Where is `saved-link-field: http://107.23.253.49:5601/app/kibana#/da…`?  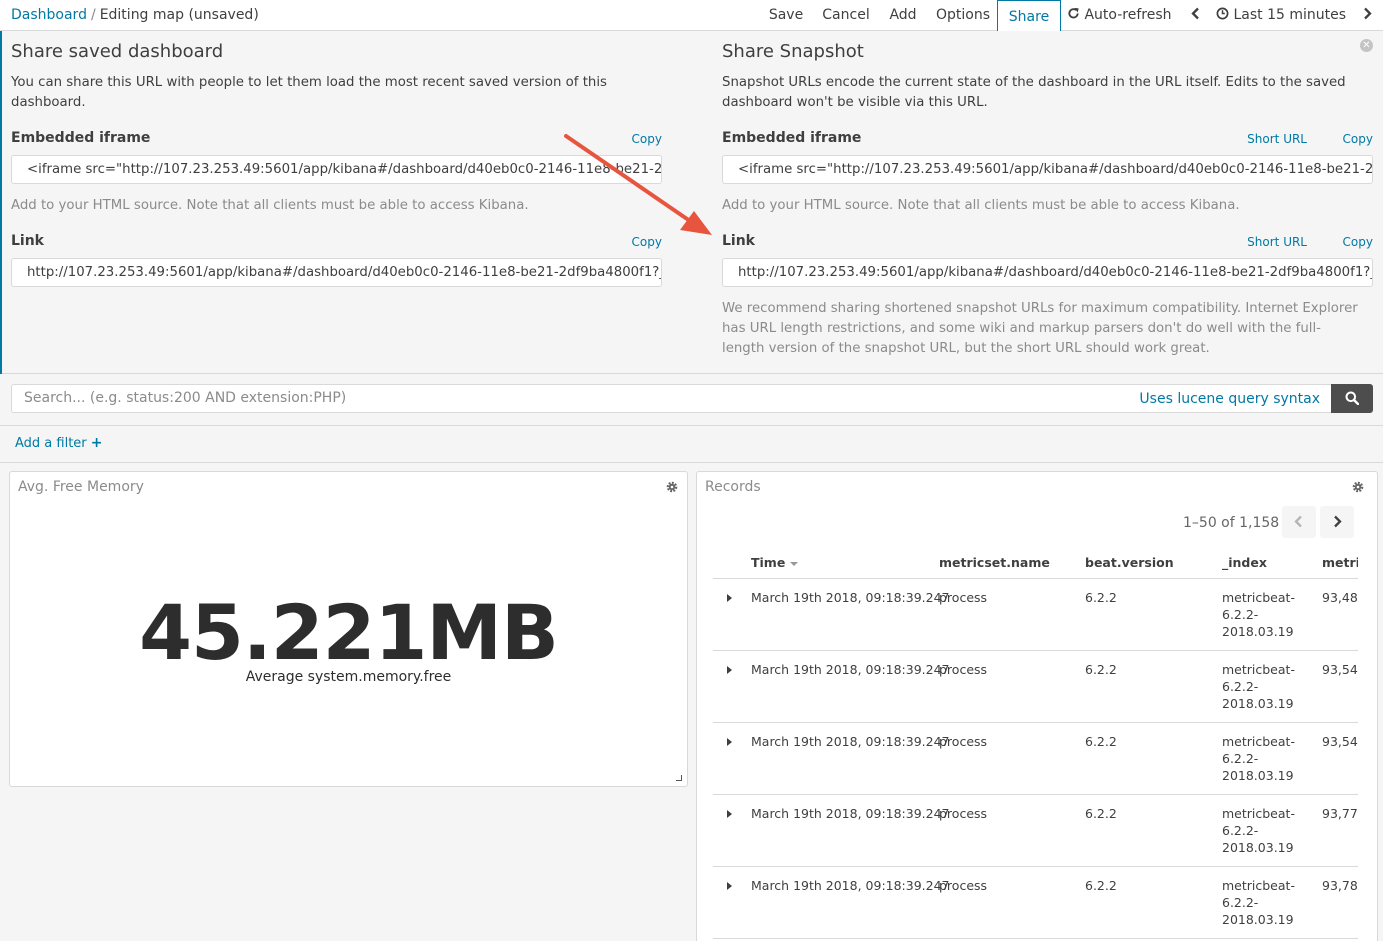 saved-link-field: http://107.23.253.49:5601/app/kibana#/da… is located at coordinates (336, 272).